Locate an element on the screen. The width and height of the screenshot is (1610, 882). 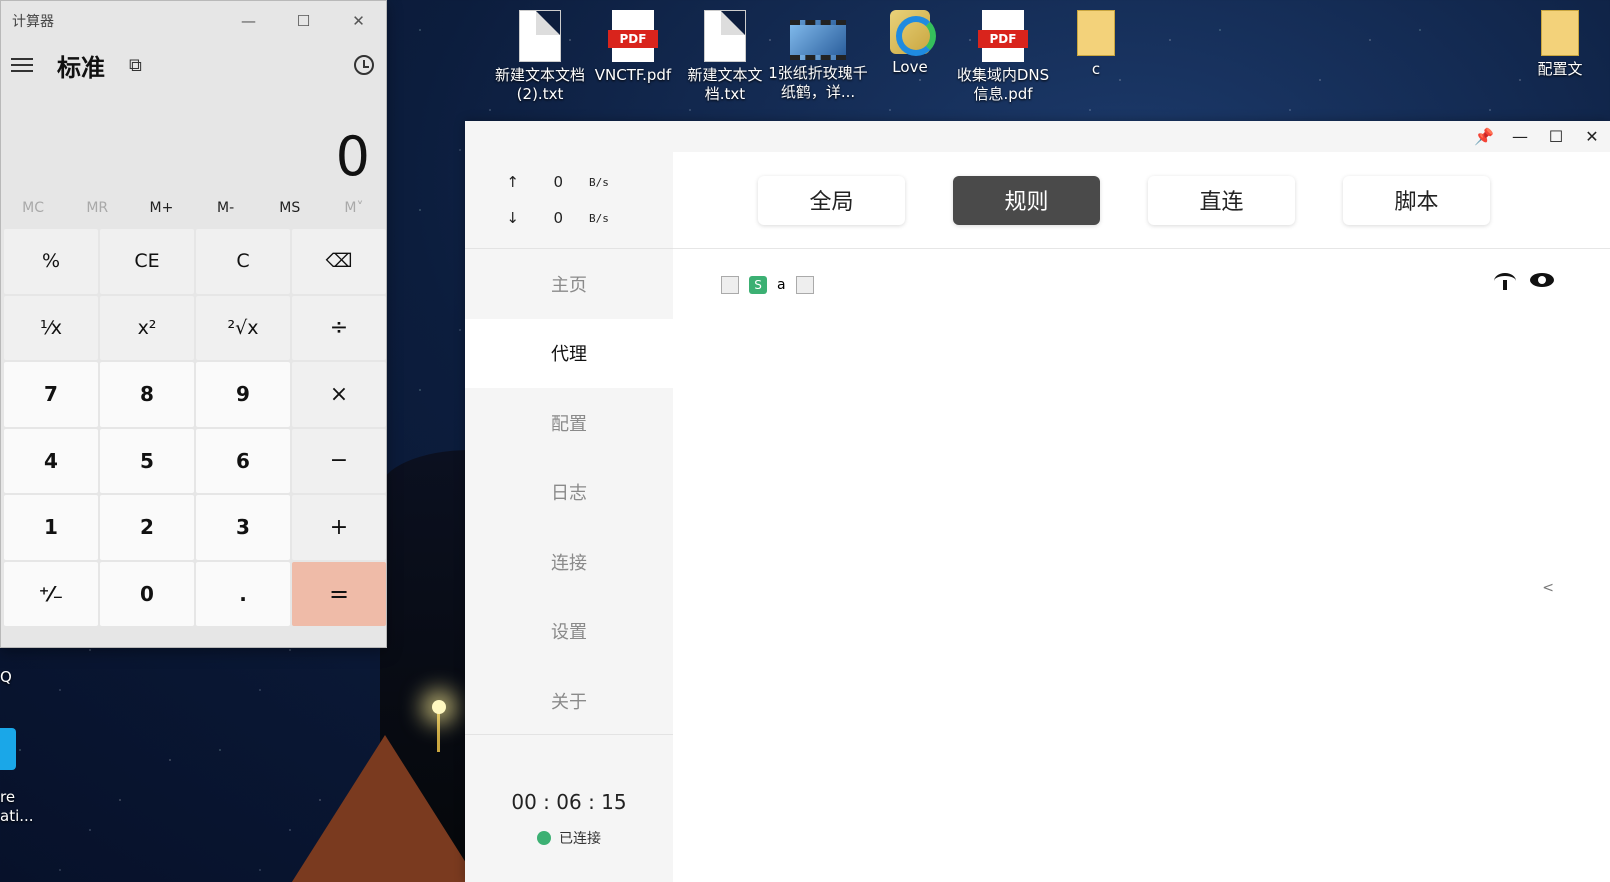
digit-1-button: 1 is located at coordinates (51, 527).